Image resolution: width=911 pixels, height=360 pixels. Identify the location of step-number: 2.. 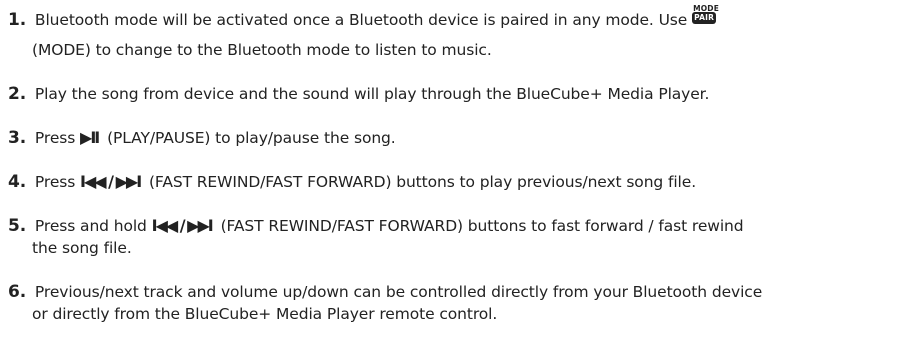
(17, 94).